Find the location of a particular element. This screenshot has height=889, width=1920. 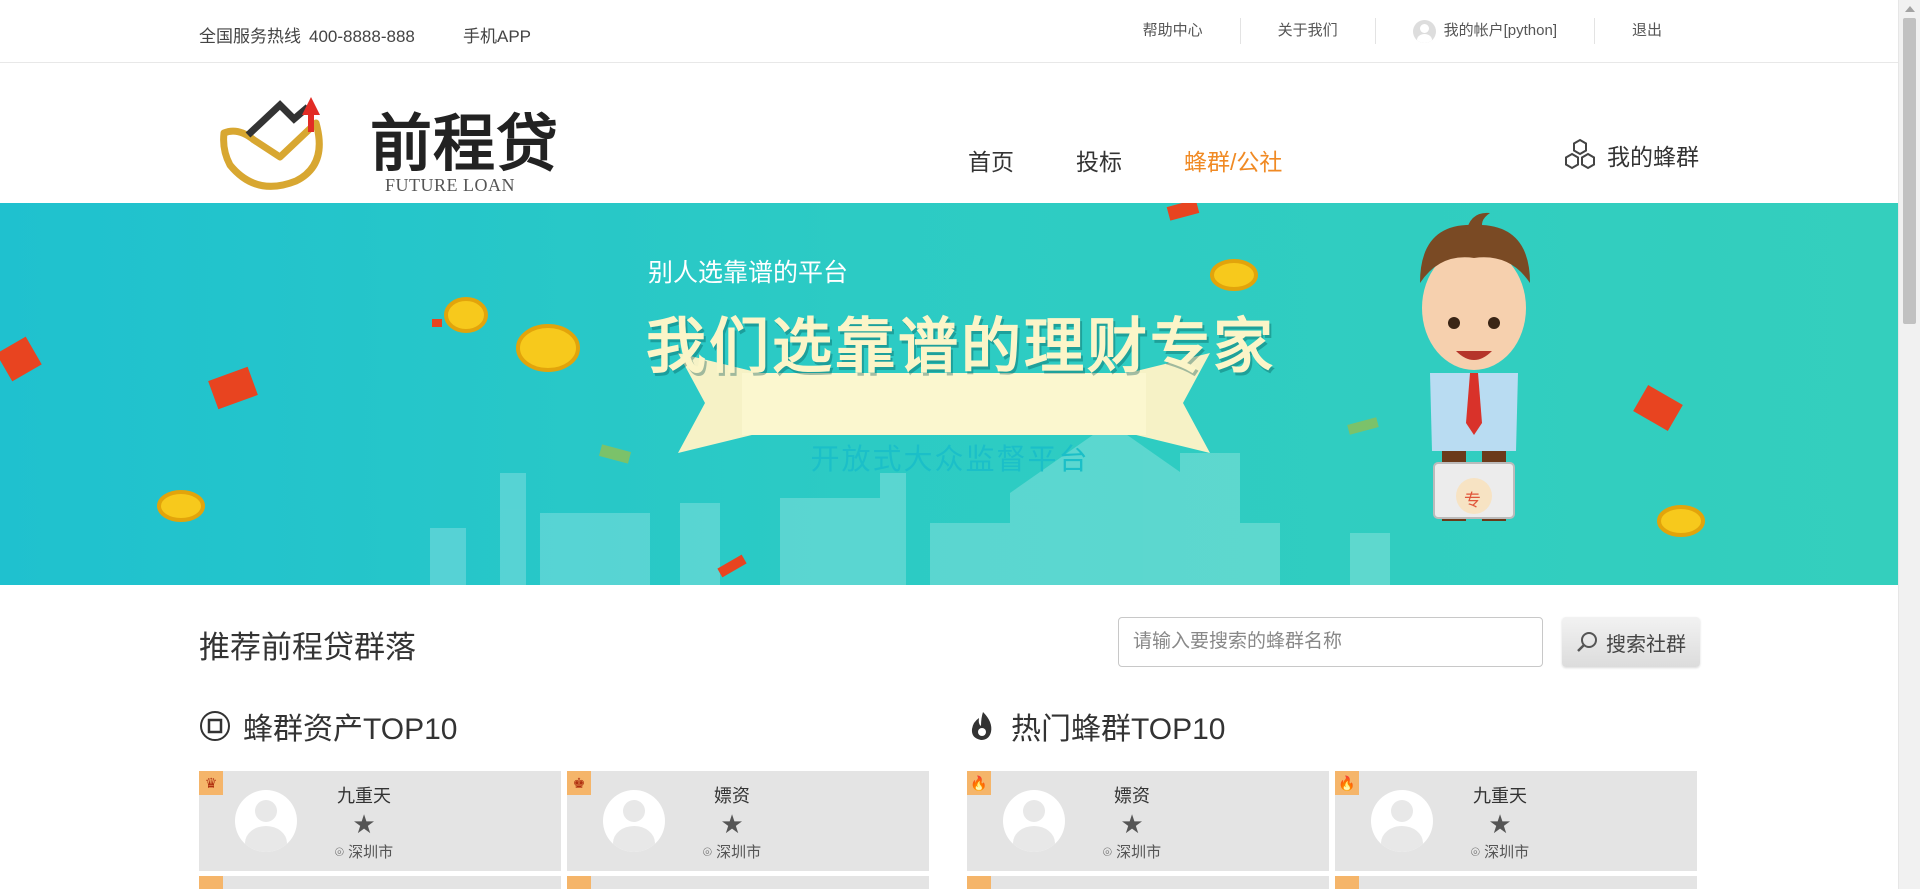

nav-invest: 投标 is located at coordinates (1099, 160).